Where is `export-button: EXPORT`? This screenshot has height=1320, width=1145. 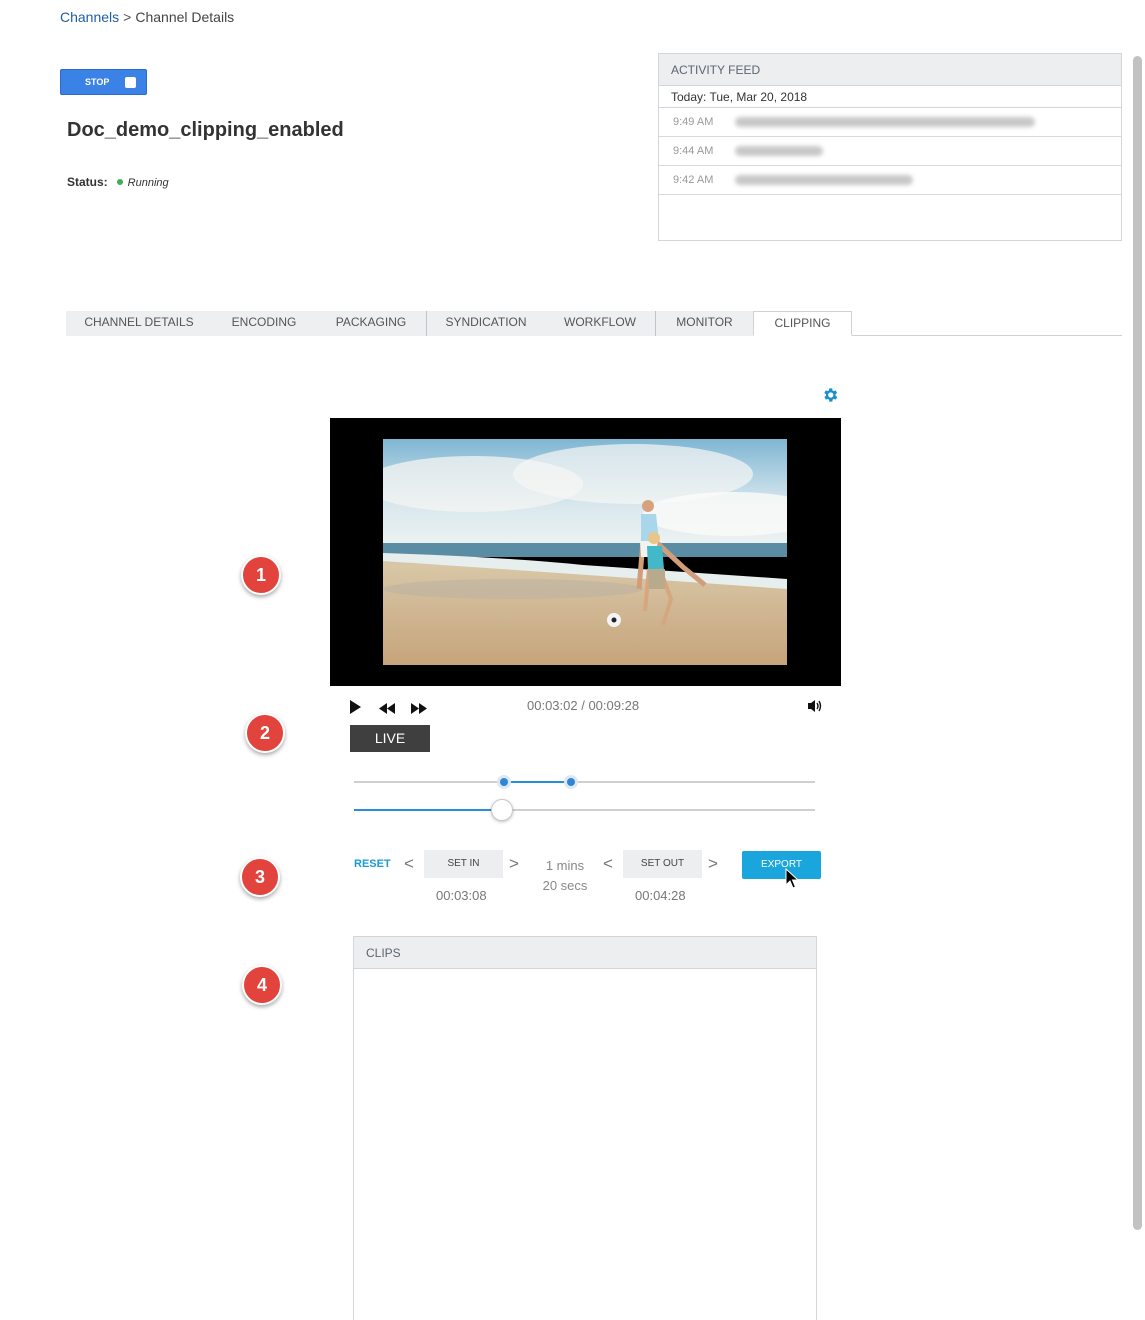 export-button: EXPORT is located at coordinates (781, 865).